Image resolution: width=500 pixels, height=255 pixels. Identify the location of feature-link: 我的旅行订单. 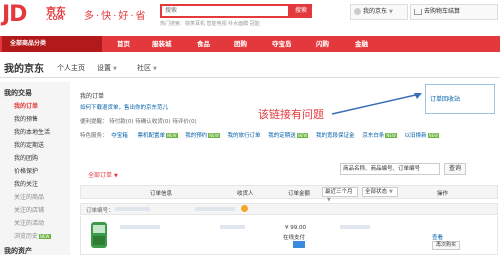
(244, 136).